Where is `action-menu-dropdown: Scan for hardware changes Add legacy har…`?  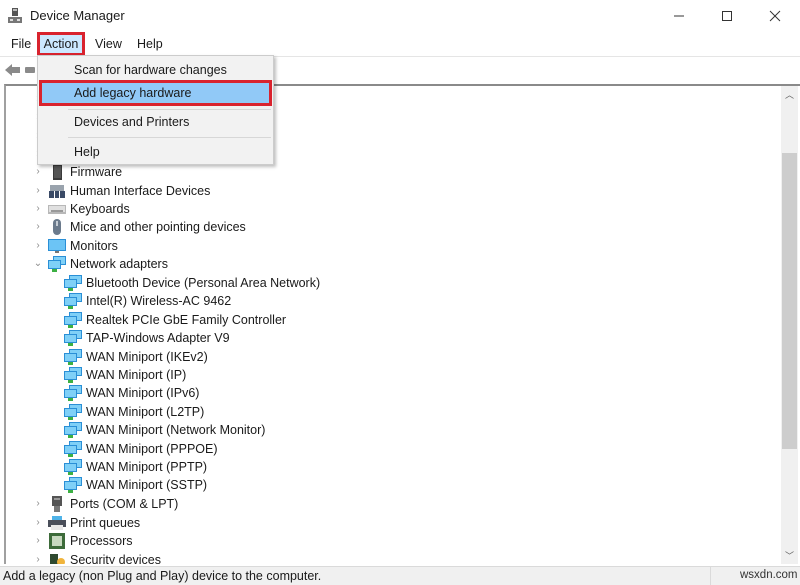
action-menu-dropdown: Scan for hardware changes Add legacy har… is located at coordinates (155, 110).